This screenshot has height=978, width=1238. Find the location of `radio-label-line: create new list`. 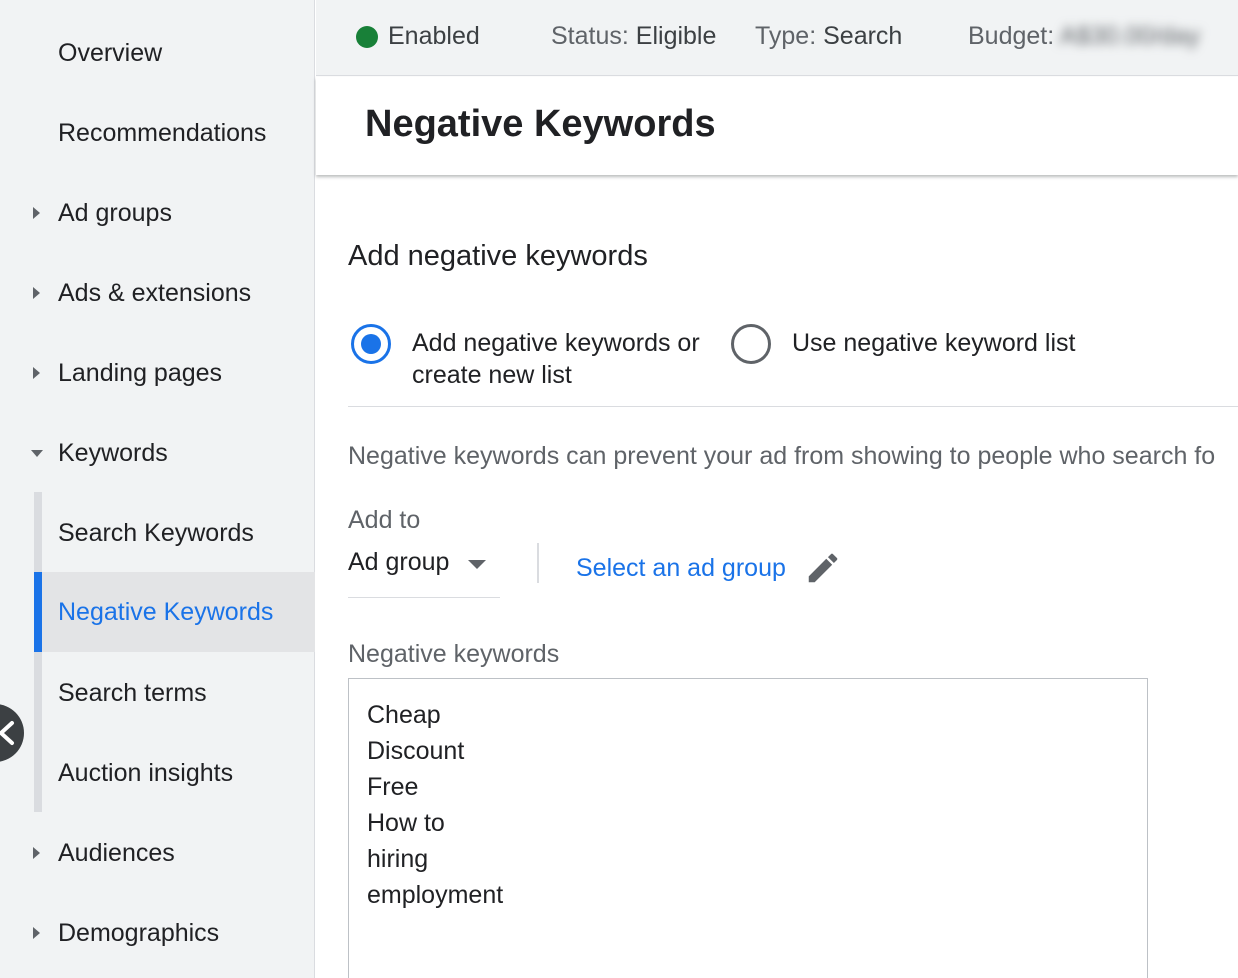

radio-label-line: create new list is located at coordinates (492, 375).